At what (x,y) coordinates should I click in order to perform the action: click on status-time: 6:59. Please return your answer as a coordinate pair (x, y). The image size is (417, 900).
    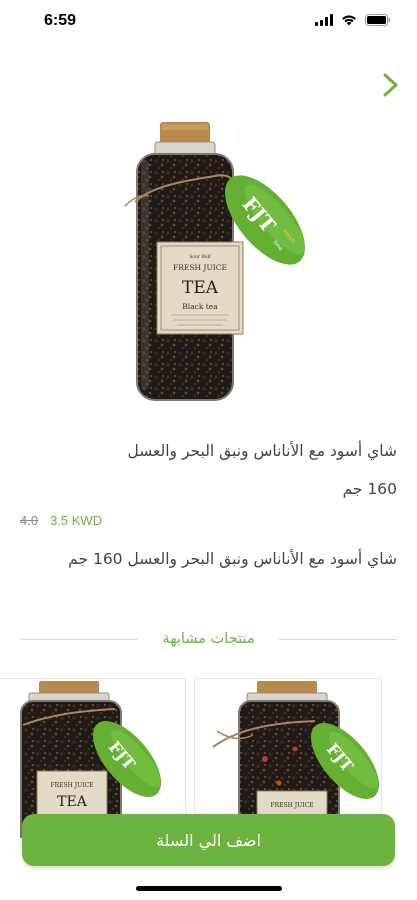
    Looking at the image, I should click on (60, 20).